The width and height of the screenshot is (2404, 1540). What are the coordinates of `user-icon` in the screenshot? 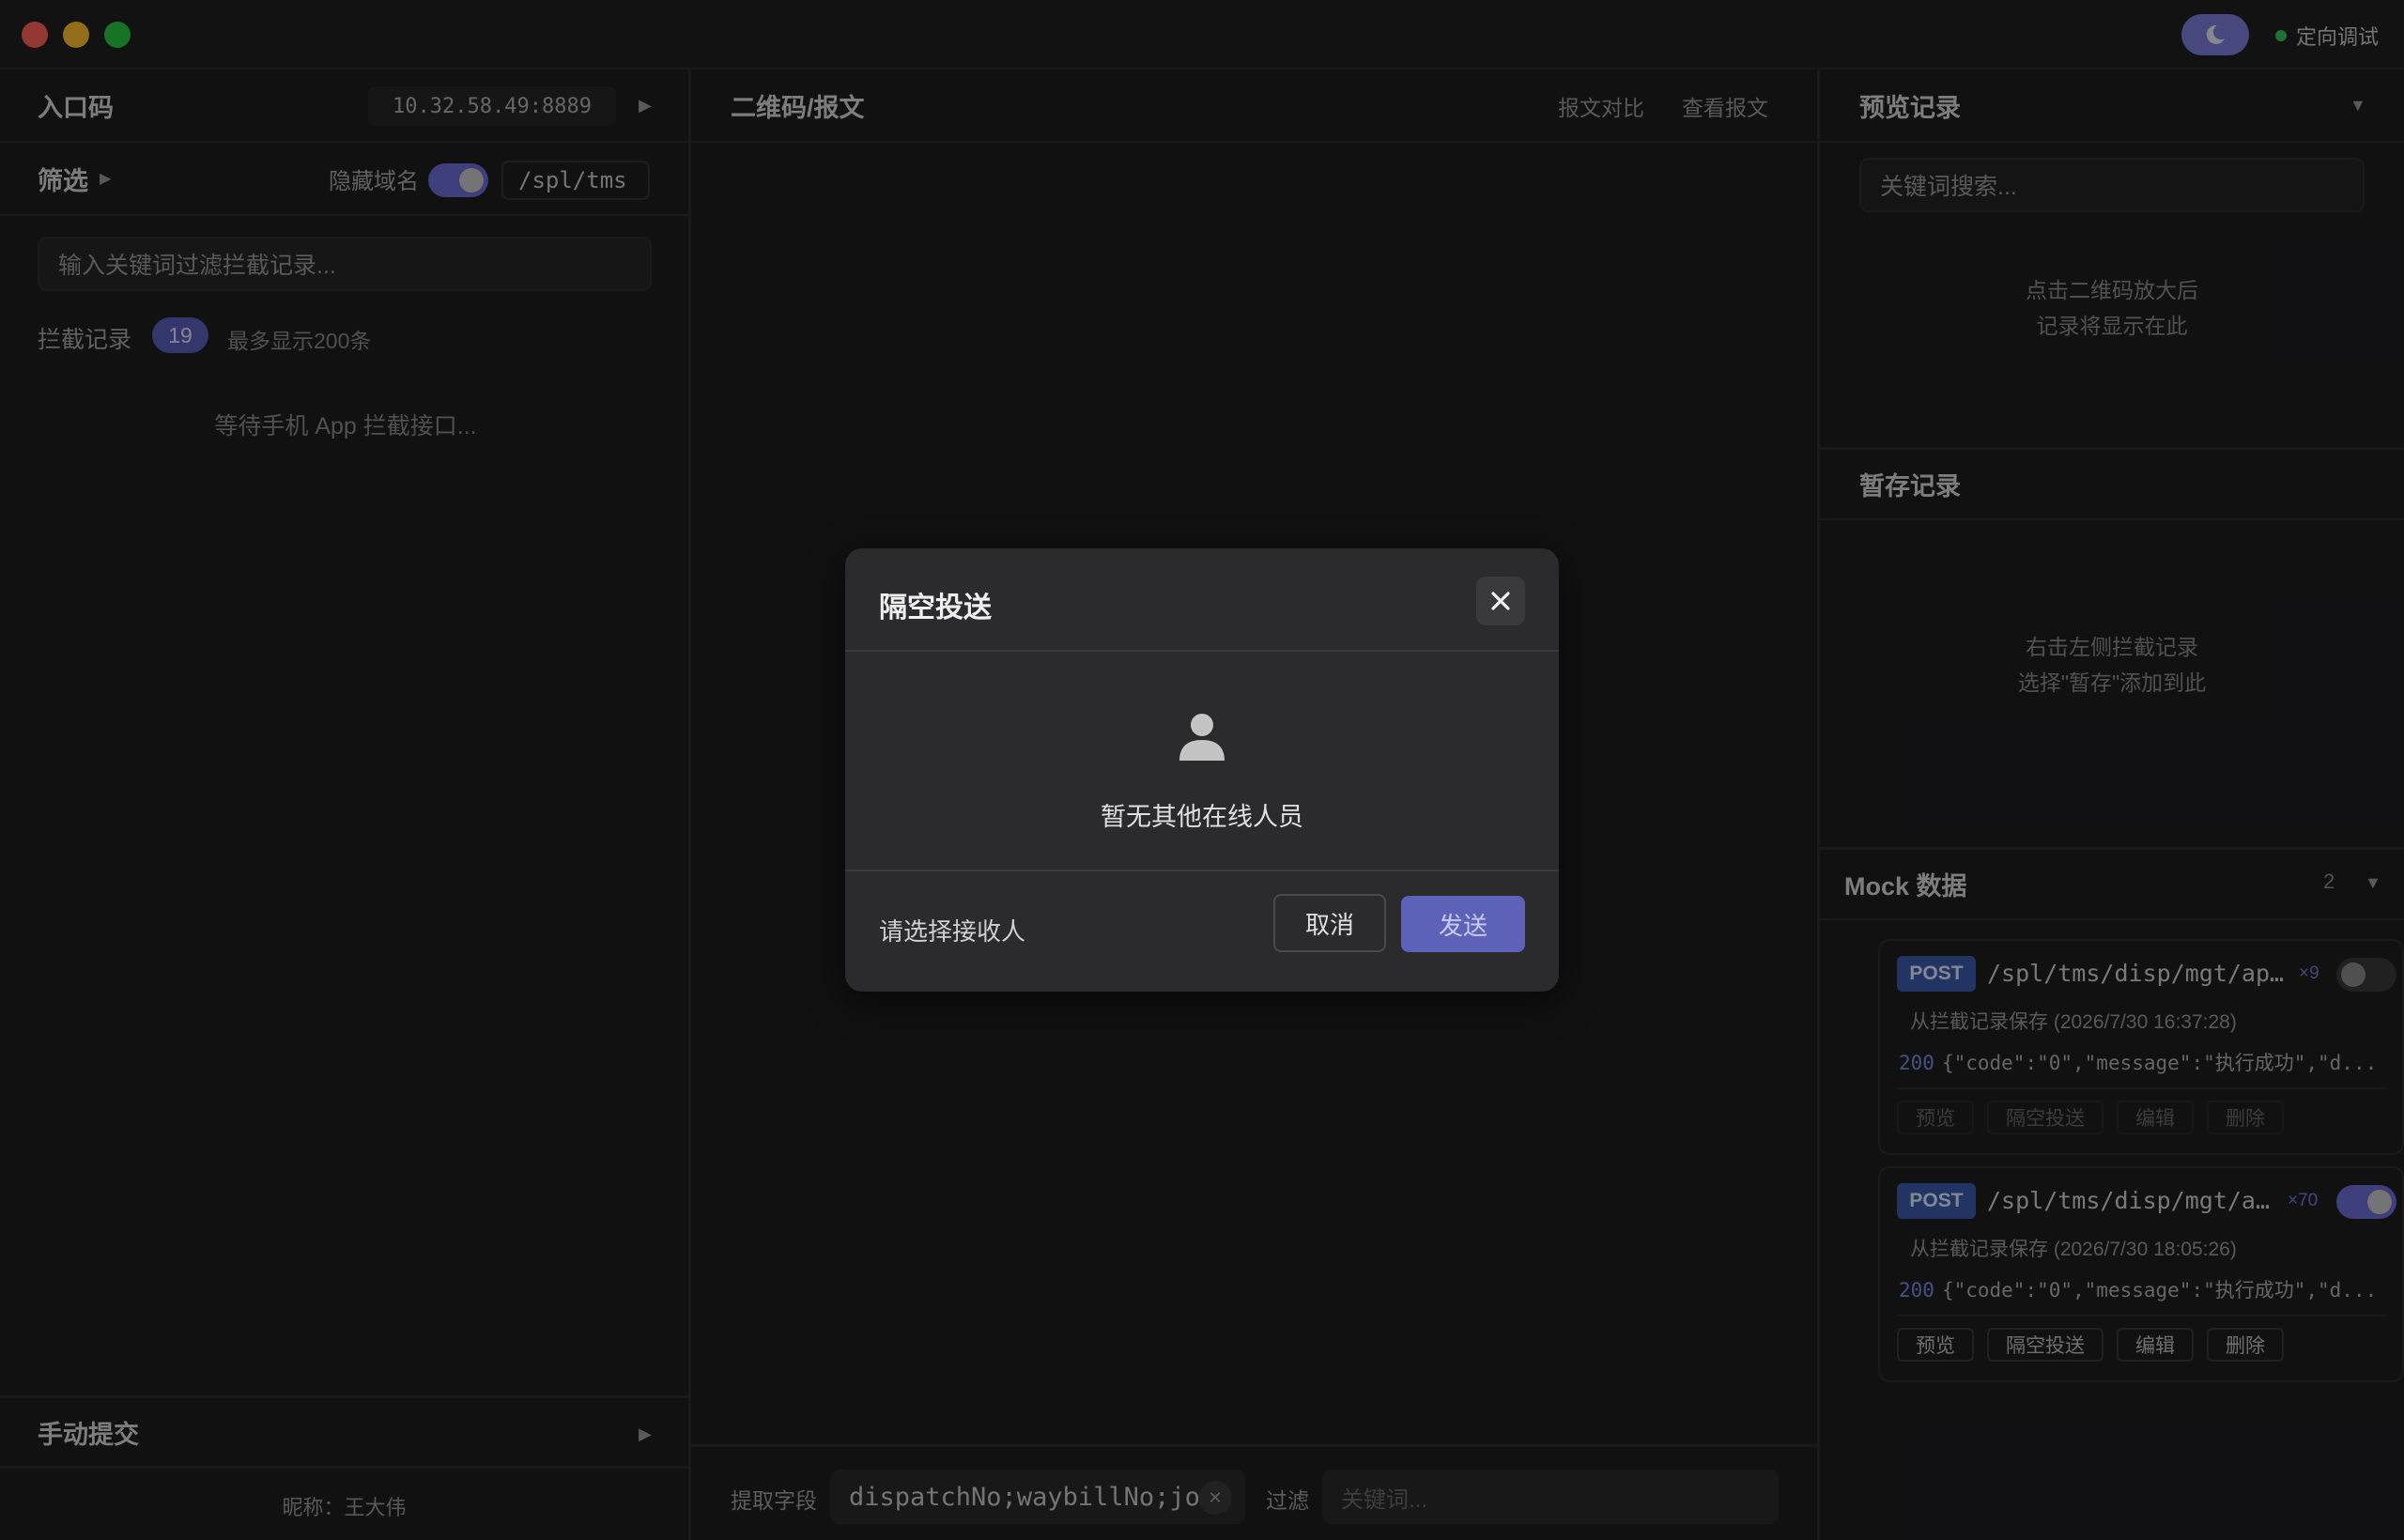 It's located at (1202, 737).